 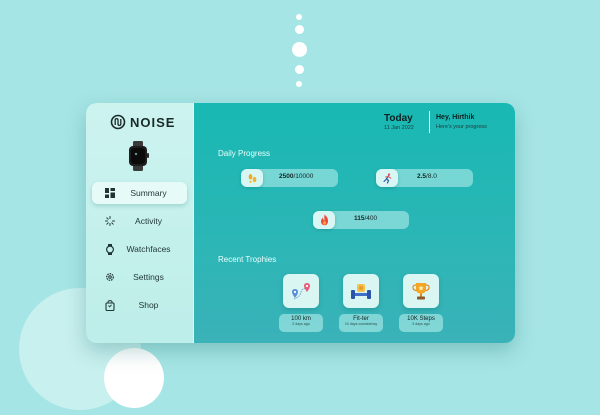 I want to click on trophy-card-100km, so click(x=301, y=291).